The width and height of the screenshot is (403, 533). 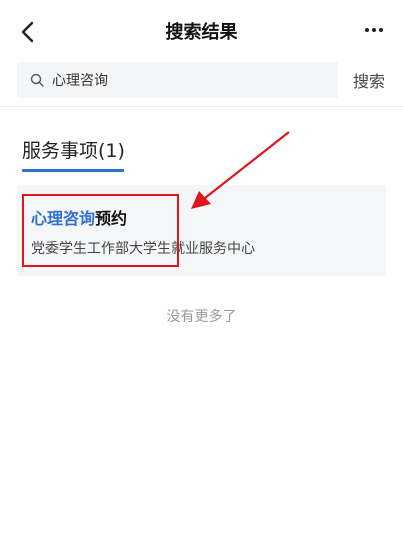 What do you see at coordinates (73, 149) in the screenshot?
I see `section-tab-services: 服务事项(1)` at bounding box center [73, 149].